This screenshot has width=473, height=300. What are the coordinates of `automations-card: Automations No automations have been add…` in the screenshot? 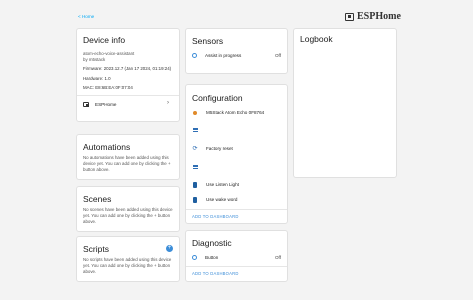 It's located at (128, 157).